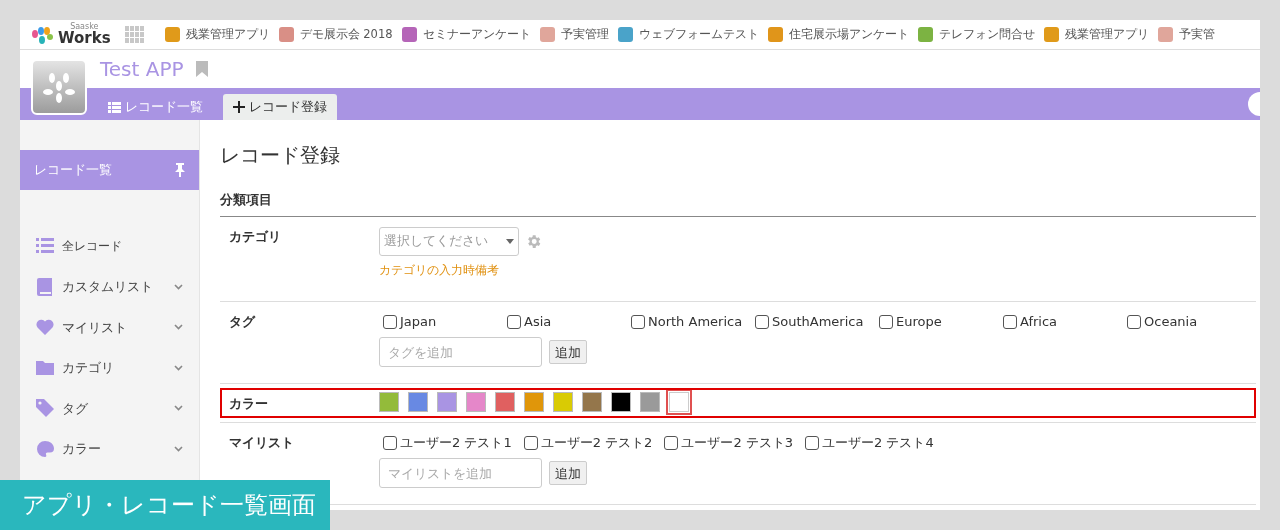 This screenshot has height=530, width=1280. I want to click on logo-text: Works, so click(84, 38).